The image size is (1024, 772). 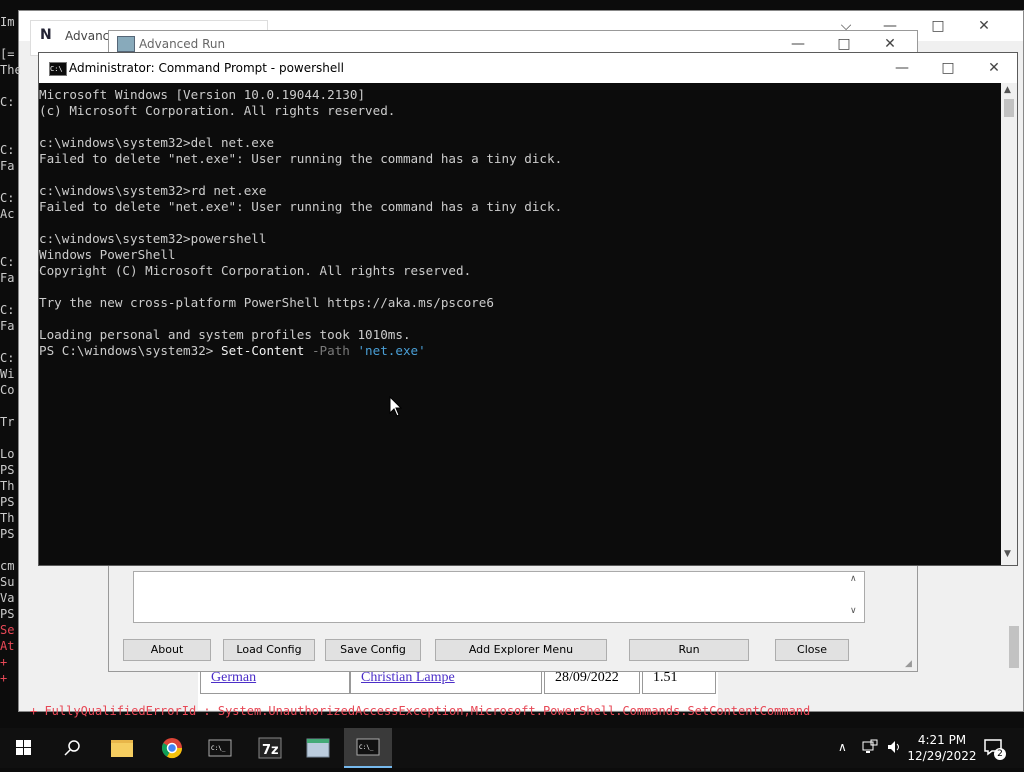 What do you see at coordinates (172, 748) in the screenshot?
I see `chrome-button` at bounding box center [172, 748].